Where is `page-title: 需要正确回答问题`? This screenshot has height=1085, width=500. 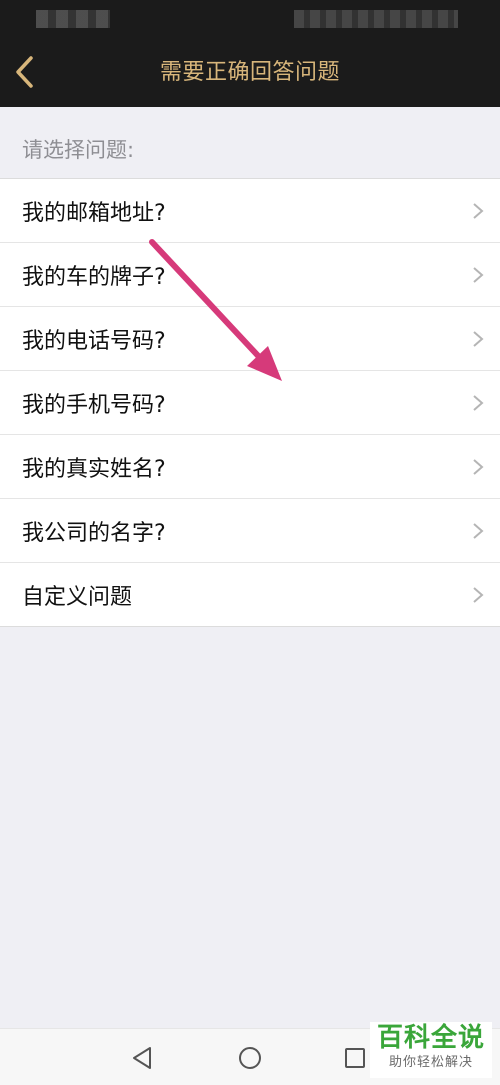 page-title: 需要正确回答问题 is located at coordinates (249, 72).